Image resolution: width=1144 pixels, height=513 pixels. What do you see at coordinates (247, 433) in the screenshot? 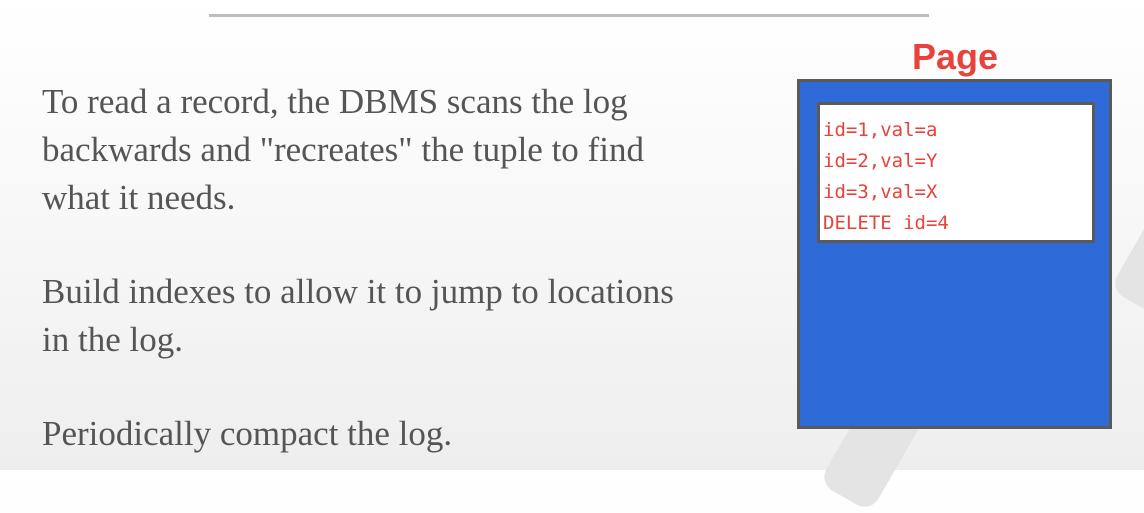
I see `bullet-compact-log: Periodically compact the log.` at bounding box center [247, 433].